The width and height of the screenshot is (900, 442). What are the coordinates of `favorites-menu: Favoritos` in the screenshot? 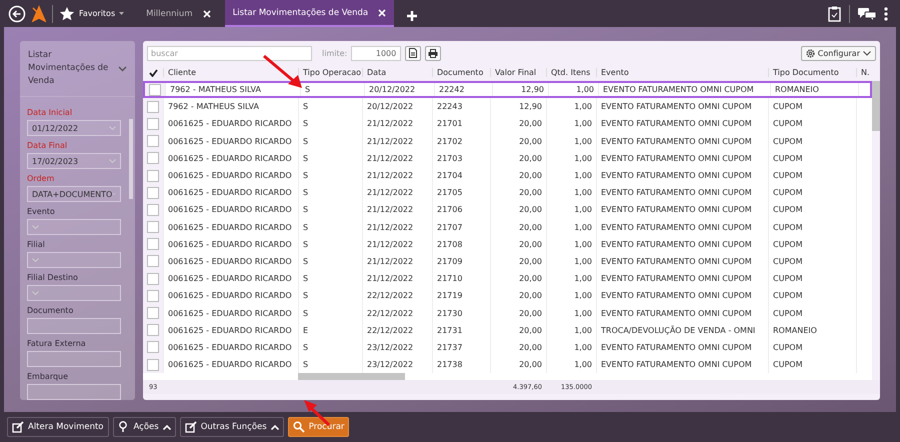 It's located at (95, 14).